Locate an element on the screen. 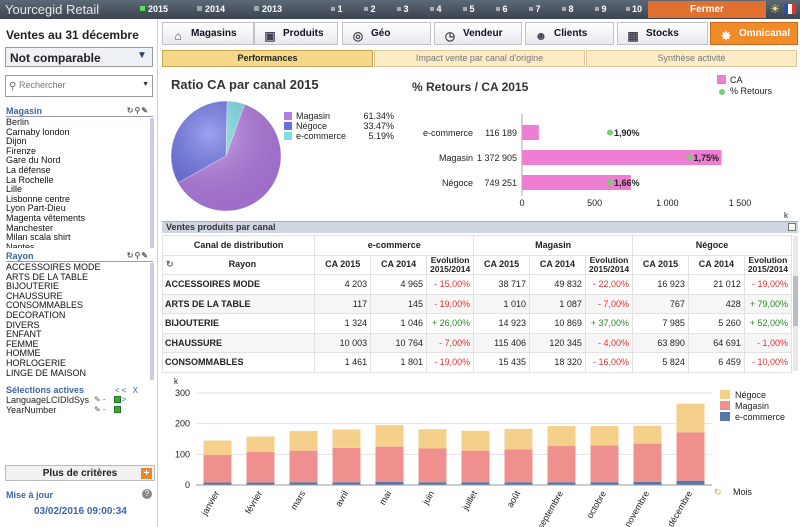 The height and width of the screenshot is (527, 800). year-button-2013: 2013 is located at coordinates (268, 9).